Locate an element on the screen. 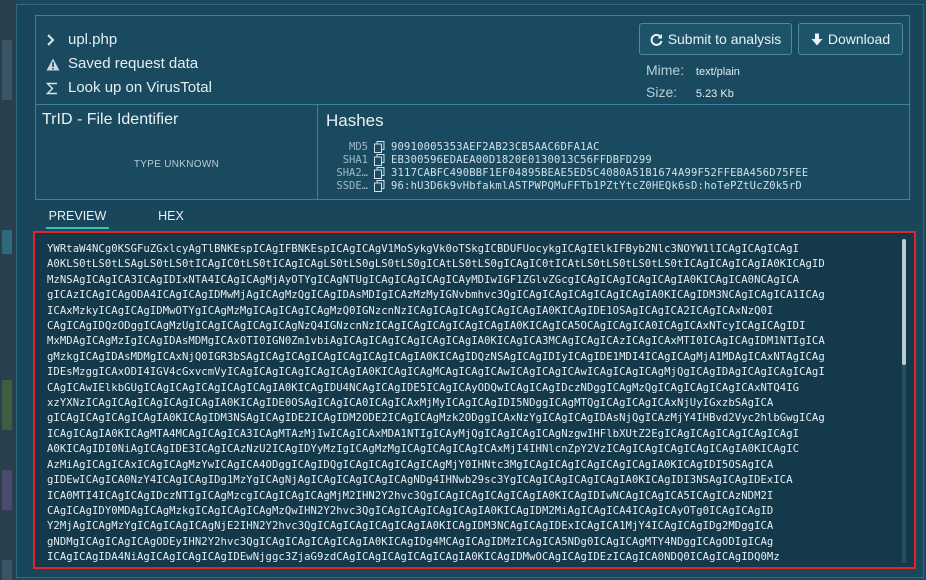  virustotal-label: Look up on VirusTotal is located at coordinates (140, 87).